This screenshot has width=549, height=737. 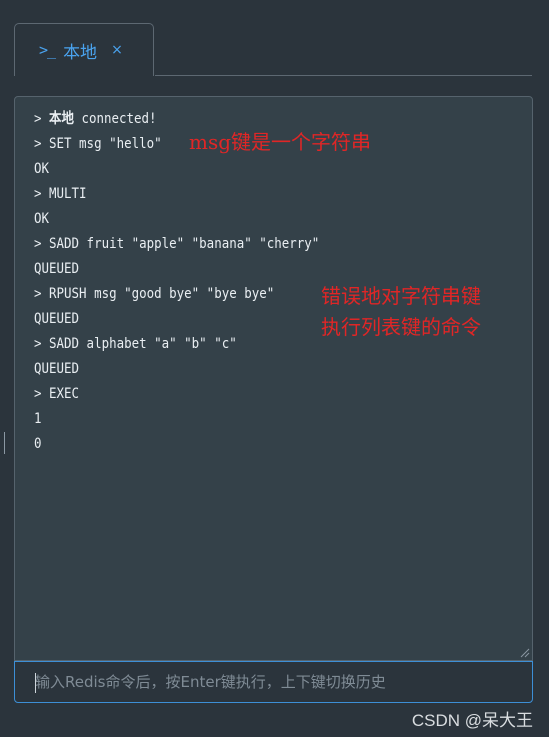 I want to click on tab-bar: >_ 本地 ×, so click(x=274, y=38).